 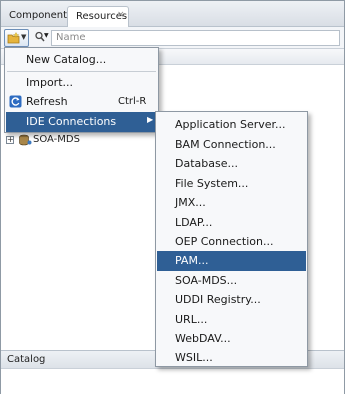 I want to click on menu-item-refresh: Refresh Ctrl-R, so click(x=81, y=102).